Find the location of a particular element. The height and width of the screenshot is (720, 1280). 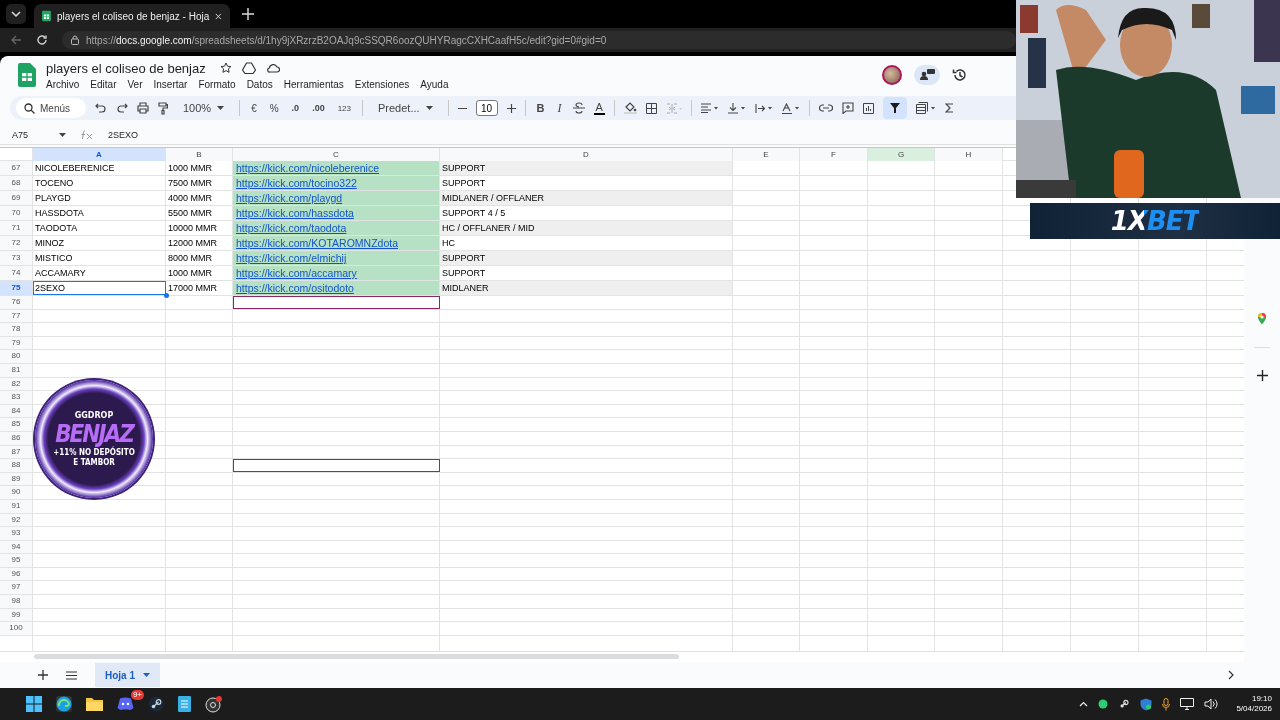

row-number: 98 is located at coordinates (16, 601).